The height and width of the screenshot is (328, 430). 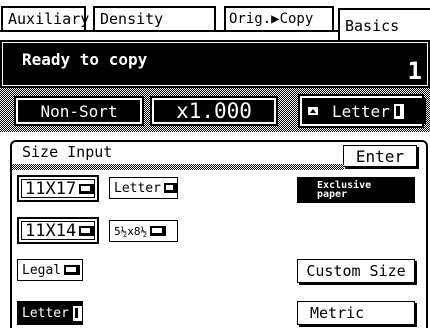 I want to click on tab-auxiliary: Auxiliary, so click(x=45, y=18).